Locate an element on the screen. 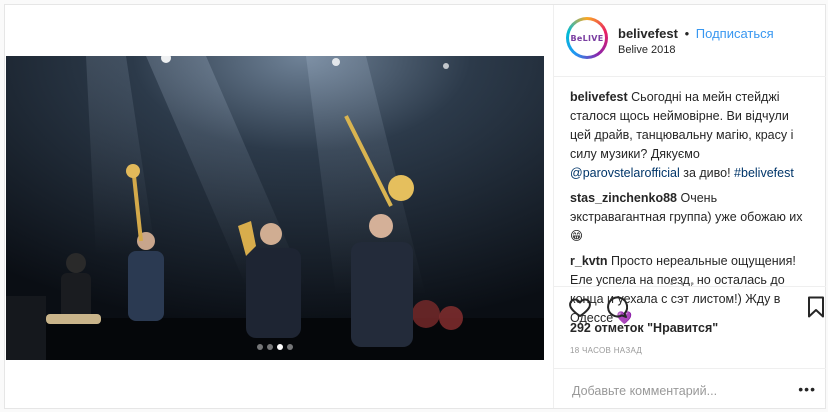 The height and width of the screenshot is (412, 828). comment-username: stas_zinchenko88 is located at coordinates (623, 198).